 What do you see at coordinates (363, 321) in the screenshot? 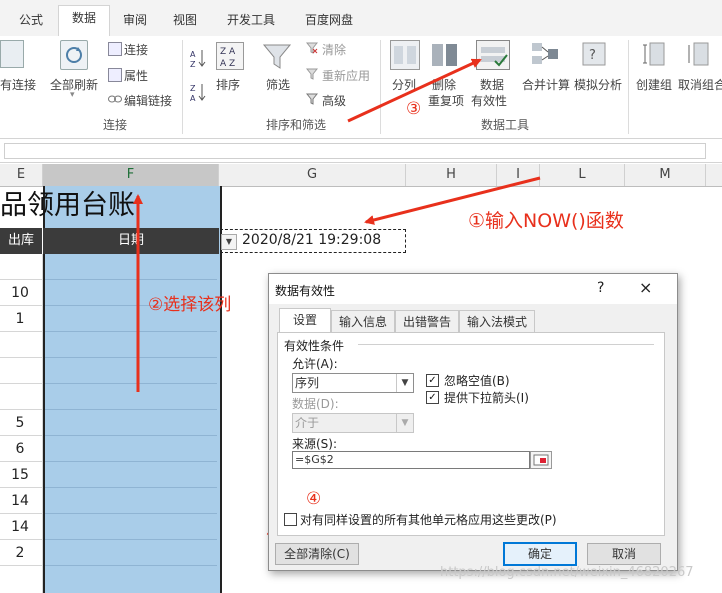
I see `tab-input-message: 输入信息` at bounding box center [363, 321].